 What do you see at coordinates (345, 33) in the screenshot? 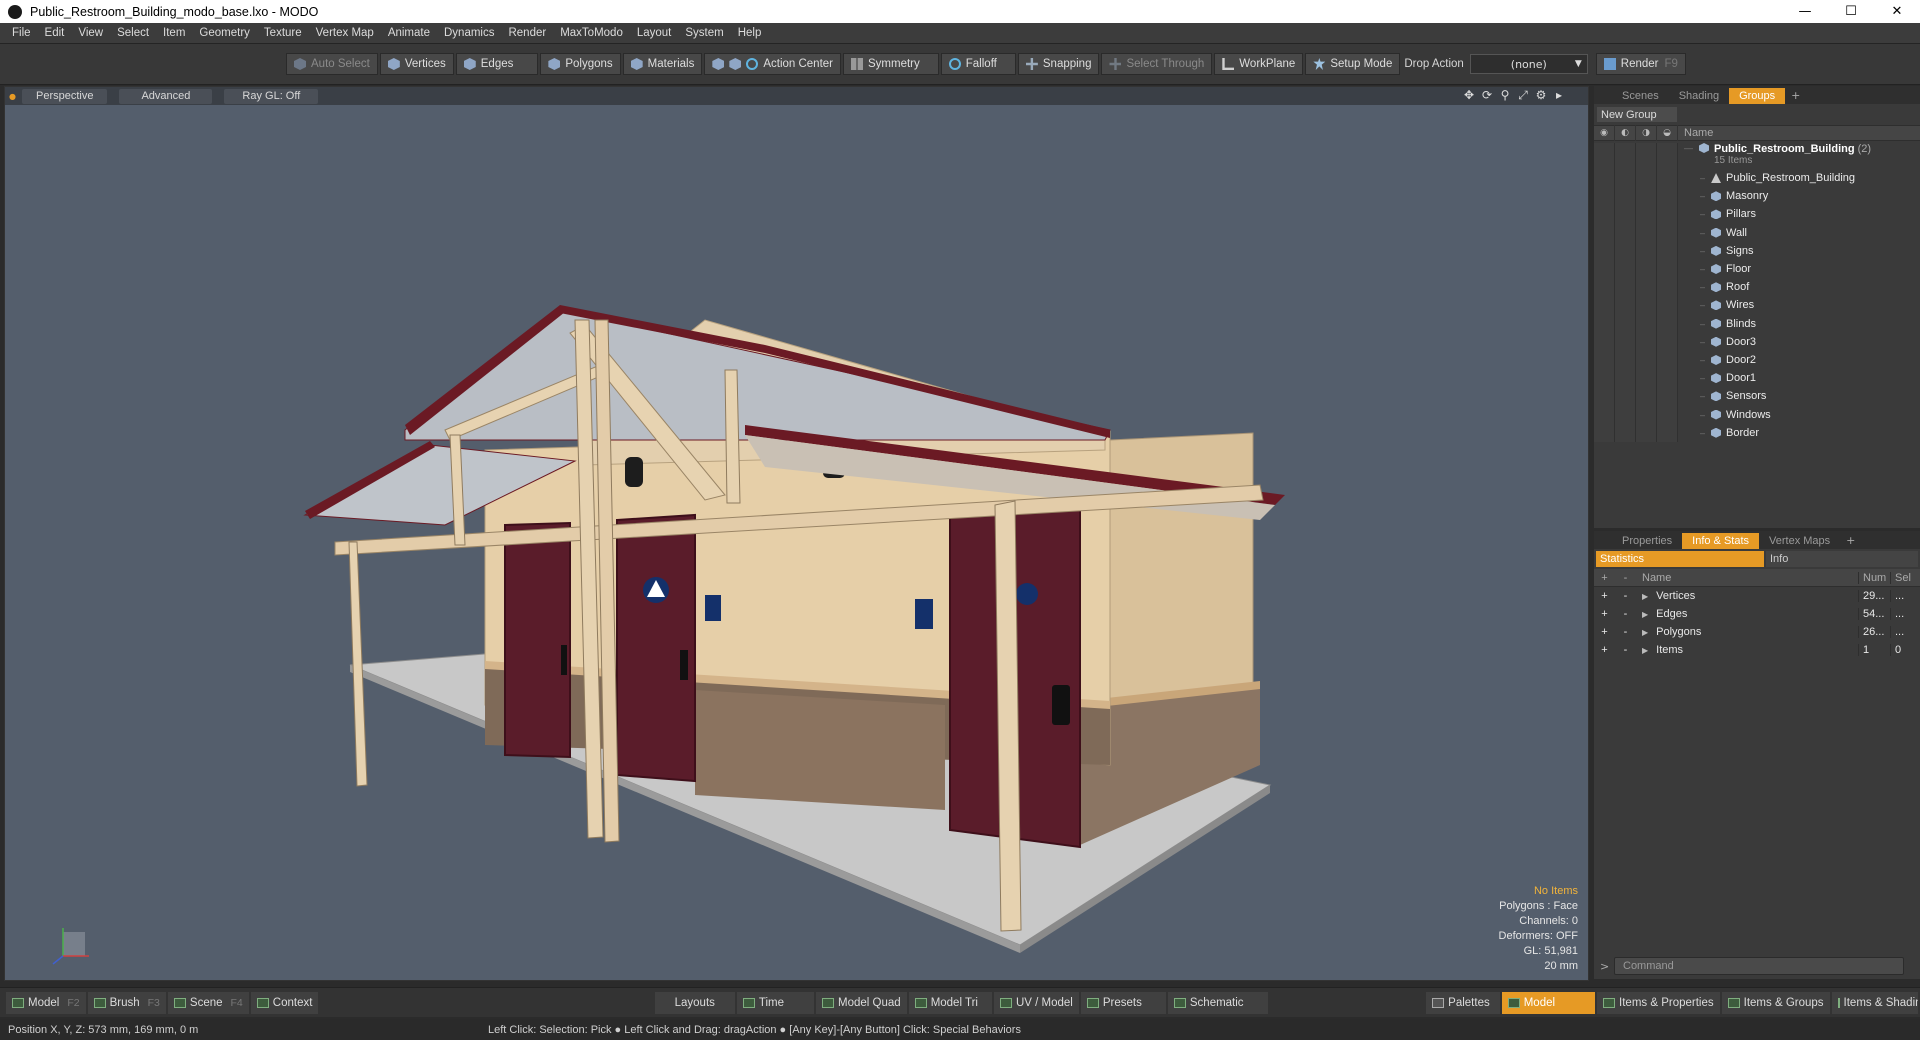
I see `menu-vertex-map: Vertex Map` at bounding box center [345, 33].